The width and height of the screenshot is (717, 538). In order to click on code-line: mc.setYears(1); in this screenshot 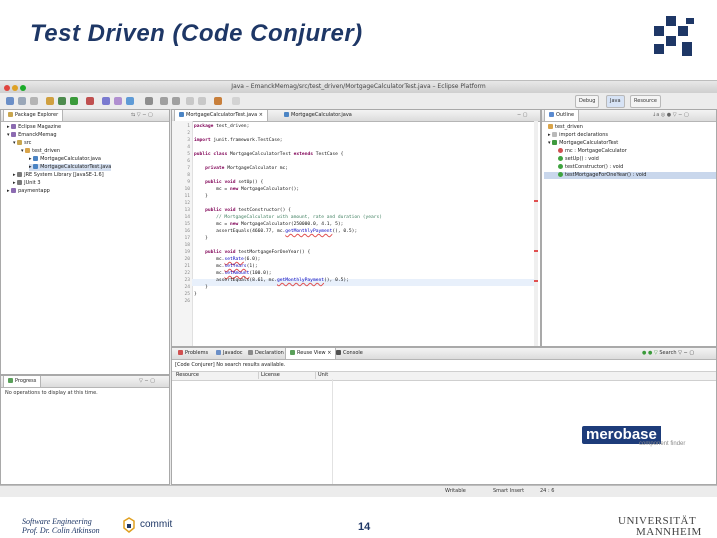, I will do `click(226, 267)`.